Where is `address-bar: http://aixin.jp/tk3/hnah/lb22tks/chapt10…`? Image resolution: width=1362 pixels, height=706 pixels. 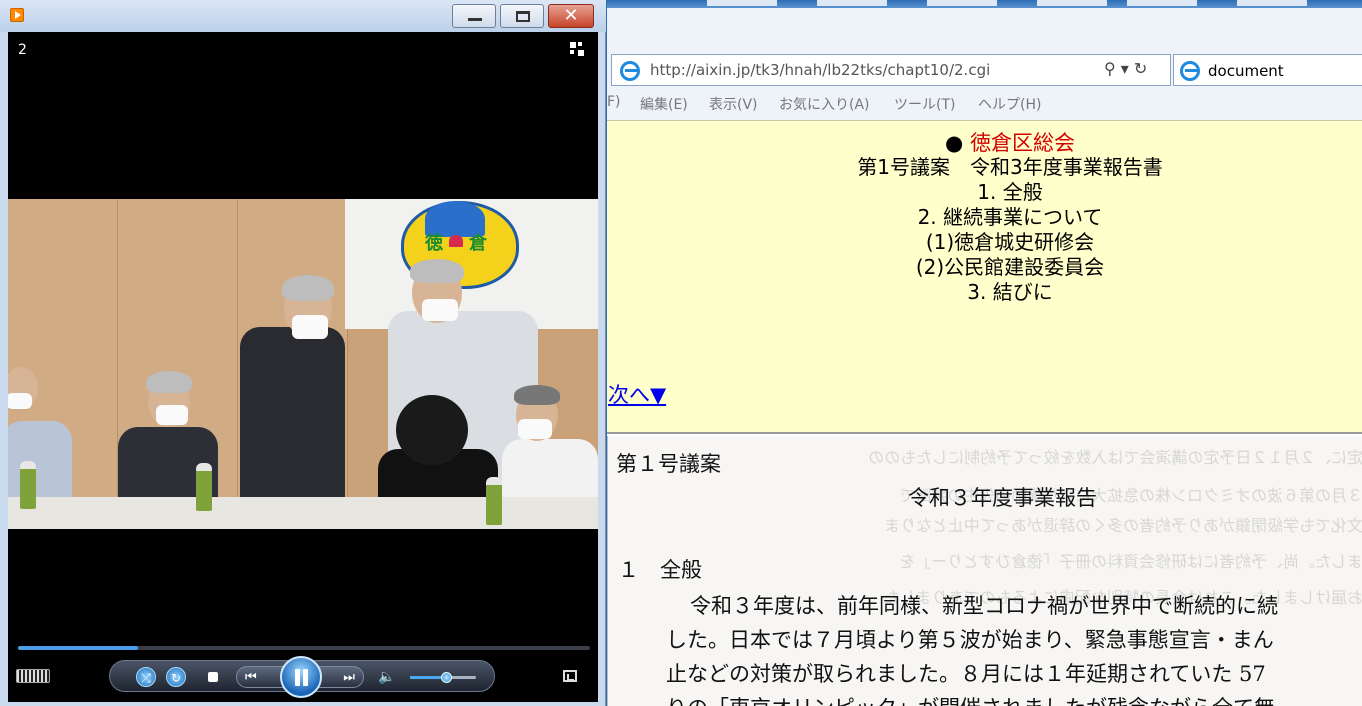 address-bar: http://aixin.jp/tk3/hnah/lb22tks/chapt10… is located at coordinates (891, 70).